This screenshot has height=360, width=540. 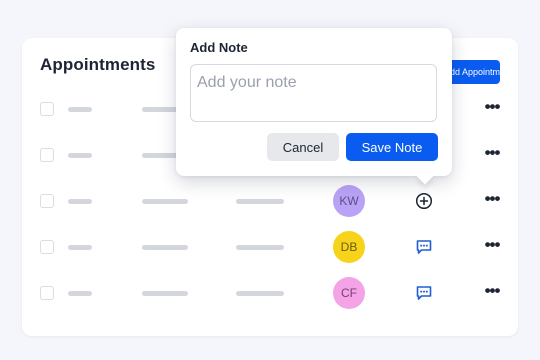 I want to click on page-title: Appointments, so click(x=98, y=64).